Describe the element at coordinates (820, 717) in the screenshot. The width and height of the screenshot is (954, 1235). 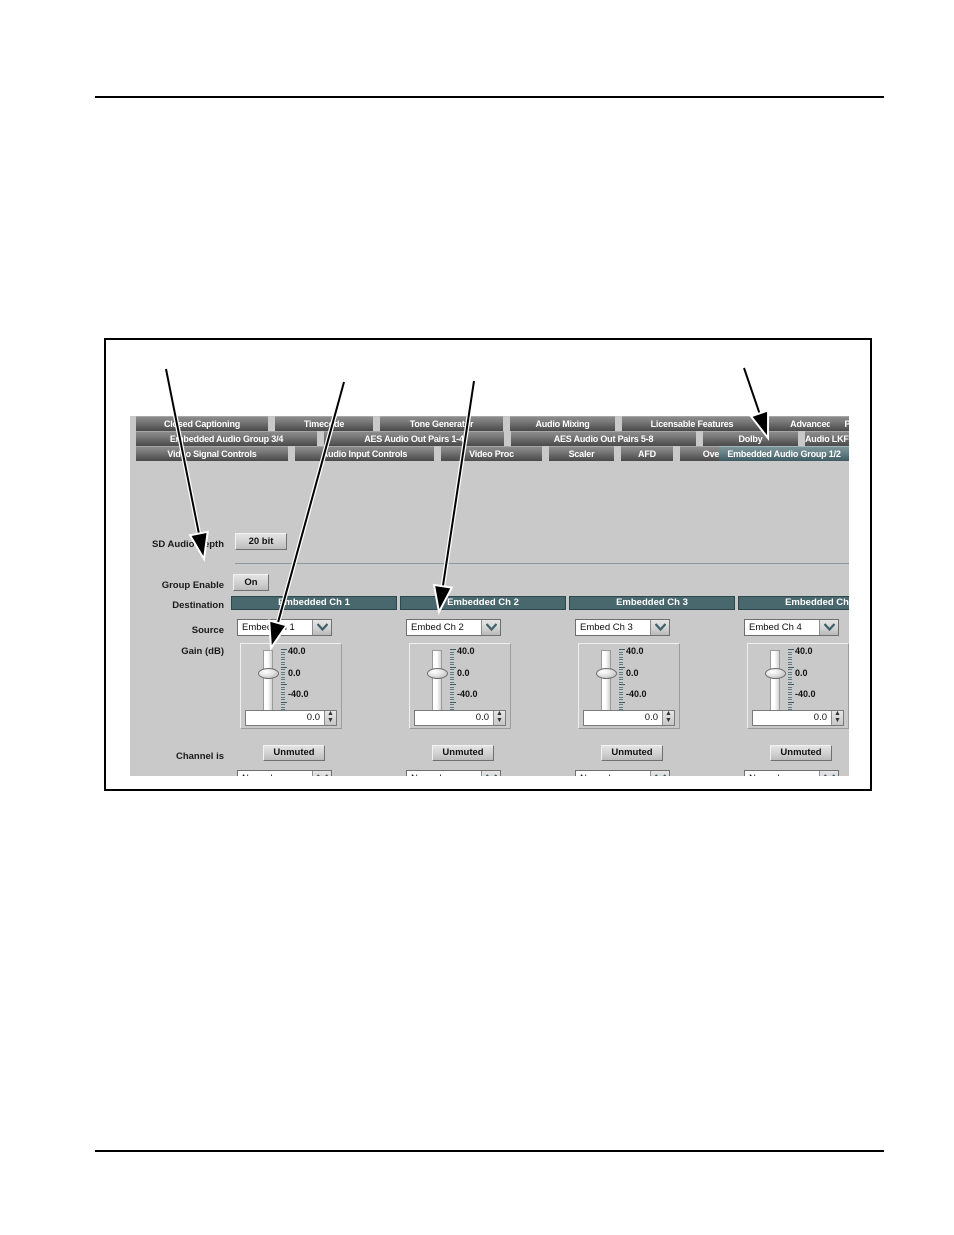
I see `gain-value-ch4: 0.0` at that location.